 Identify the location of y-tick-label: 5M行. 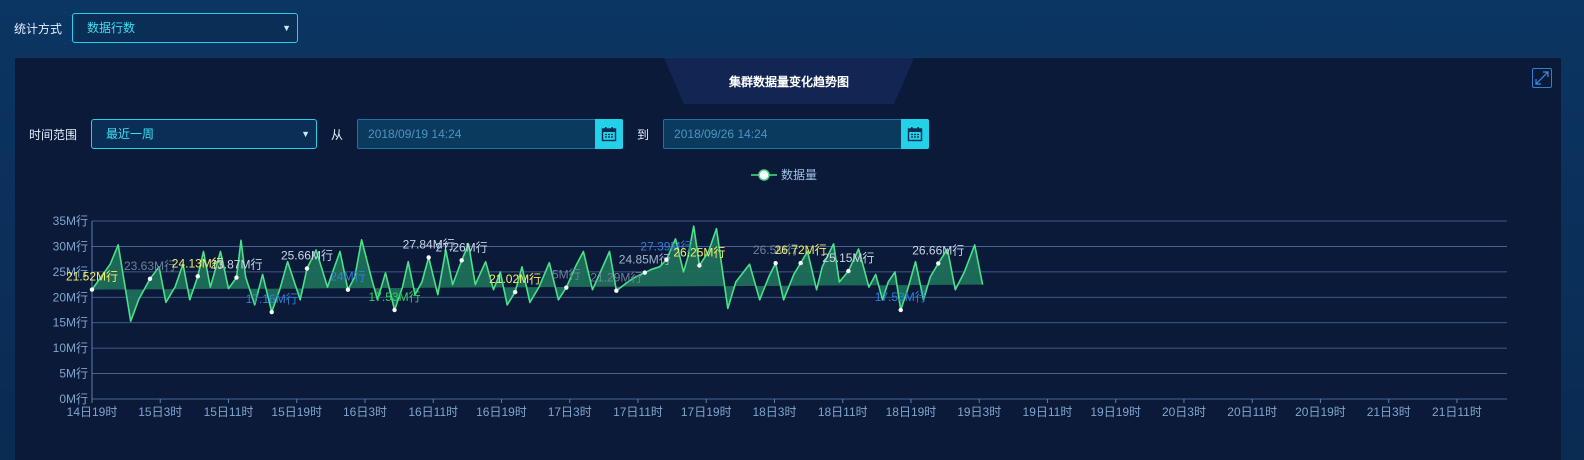
(73, 374).